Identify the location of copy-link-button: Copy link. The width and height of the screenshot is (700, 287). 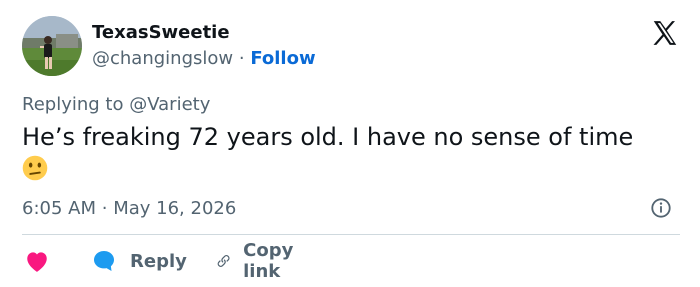
(259, 261).